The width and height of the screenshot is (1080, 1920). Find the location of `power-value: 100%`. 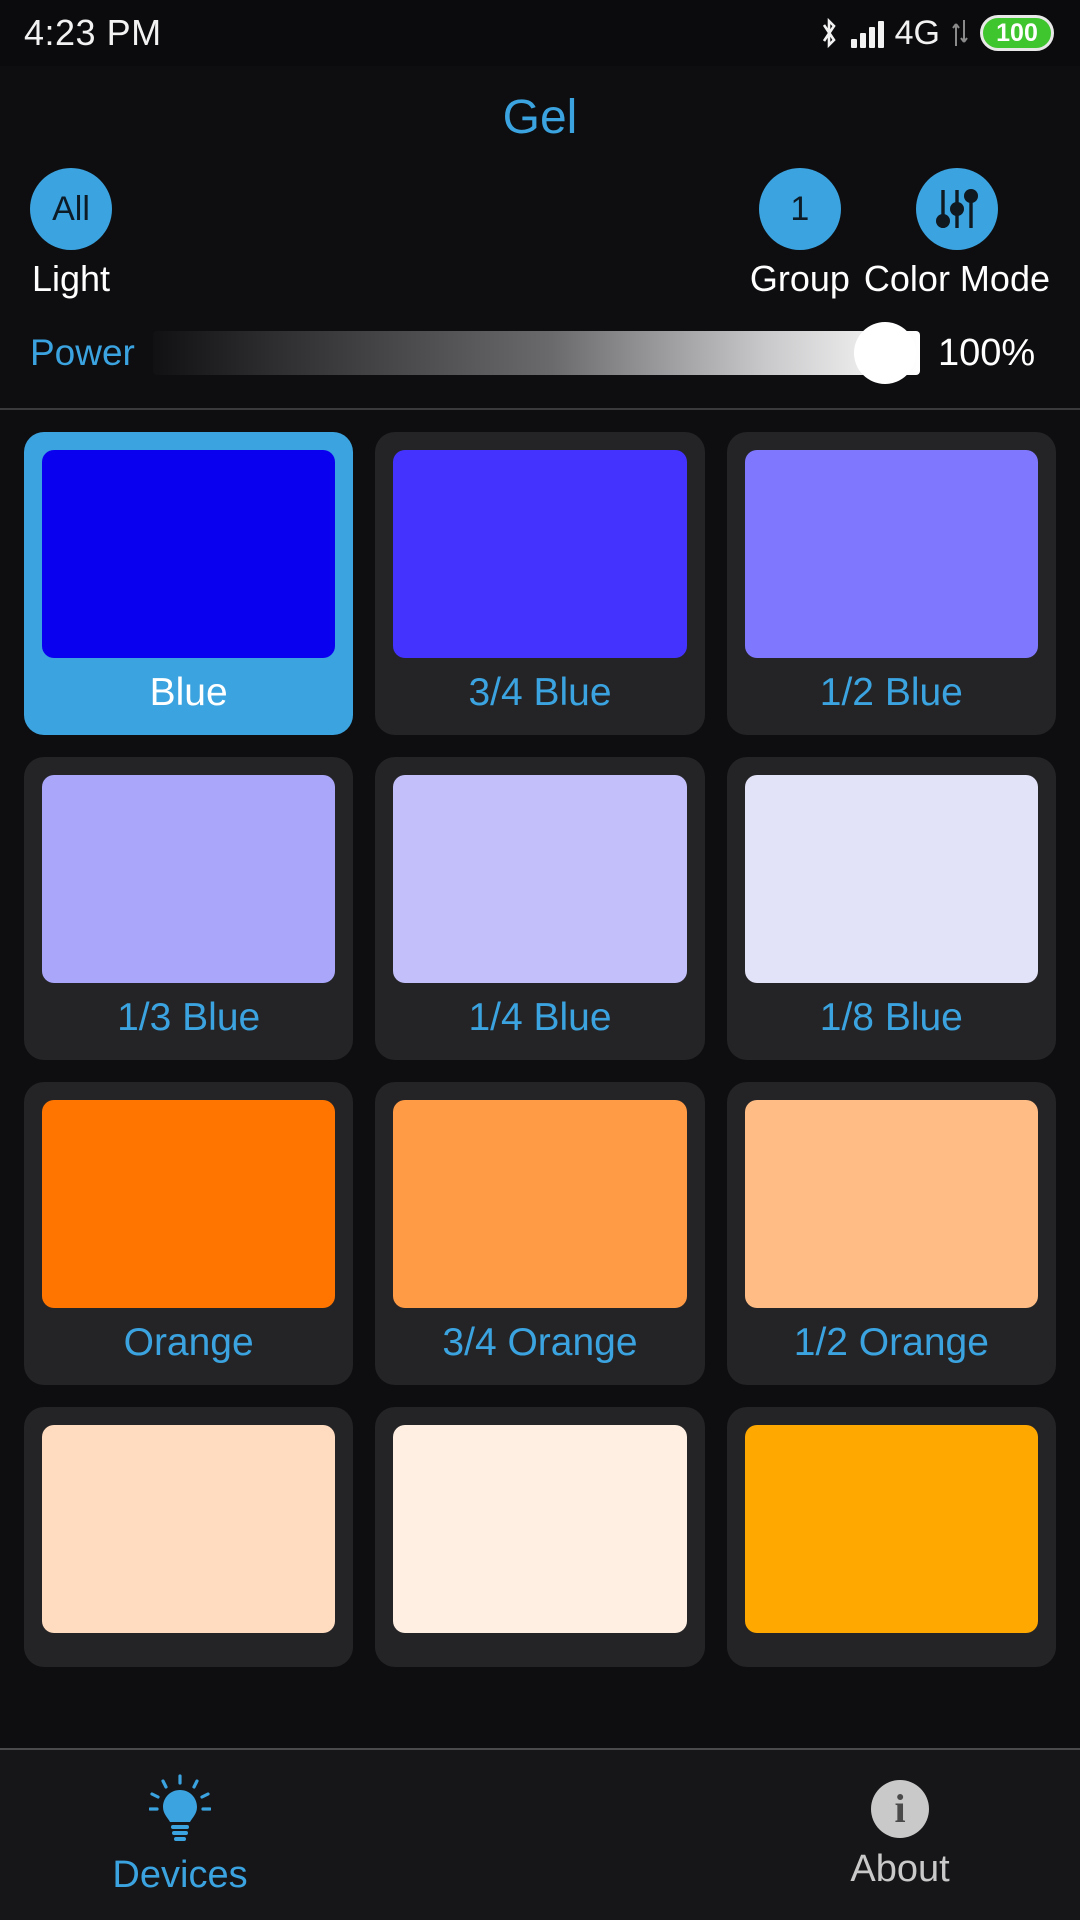

power-value: 100% is located at coordinates (987, 352).